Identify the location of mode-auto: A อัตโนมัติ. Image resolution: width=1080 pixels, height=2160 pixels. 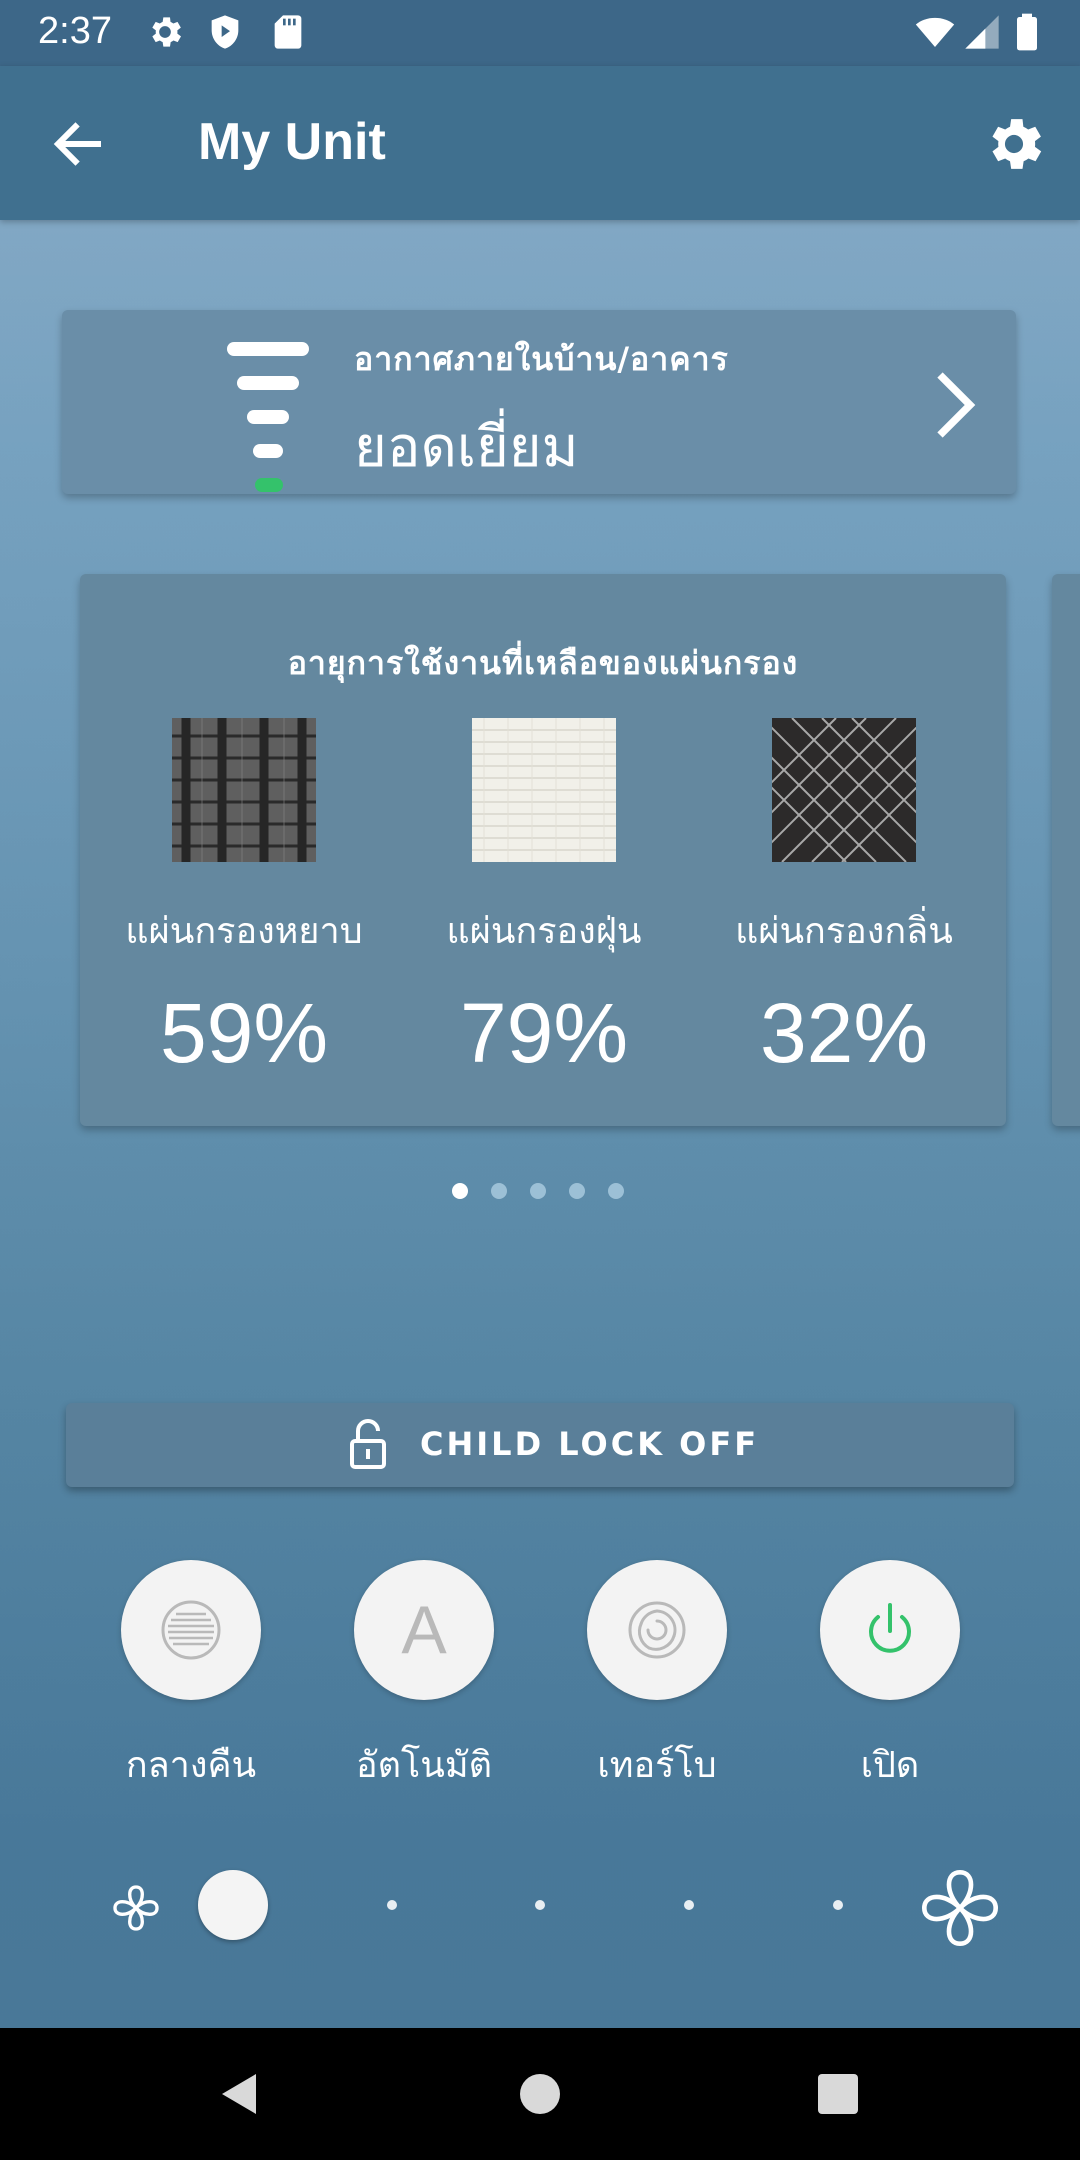
(424, 1676).